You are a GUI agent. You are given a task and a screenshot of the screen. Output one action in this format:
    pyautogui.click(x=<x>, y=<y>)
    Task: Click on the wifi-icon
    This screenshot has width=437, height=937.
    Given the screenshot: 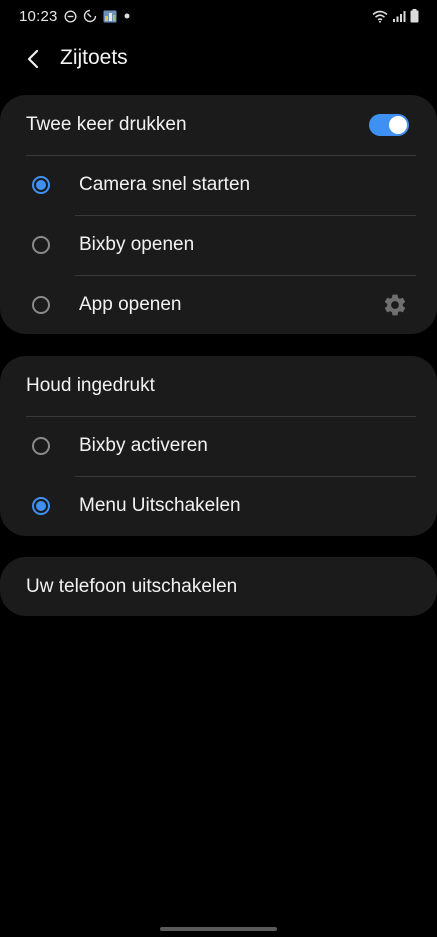 What is the action you would take?
    pyautogui.click(x=380, y=16)
    